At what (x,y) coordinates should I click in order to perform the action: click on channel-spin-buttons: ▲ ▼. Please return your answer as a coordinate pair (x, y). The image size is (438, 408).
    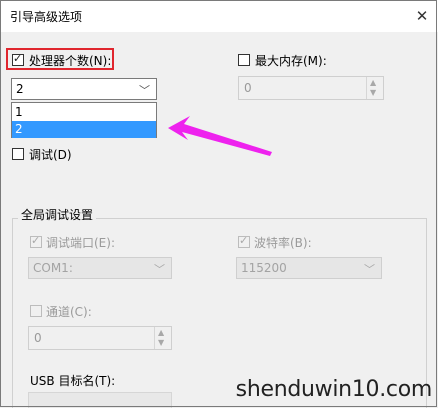
    Looking at the image, I should click on (162, 338).